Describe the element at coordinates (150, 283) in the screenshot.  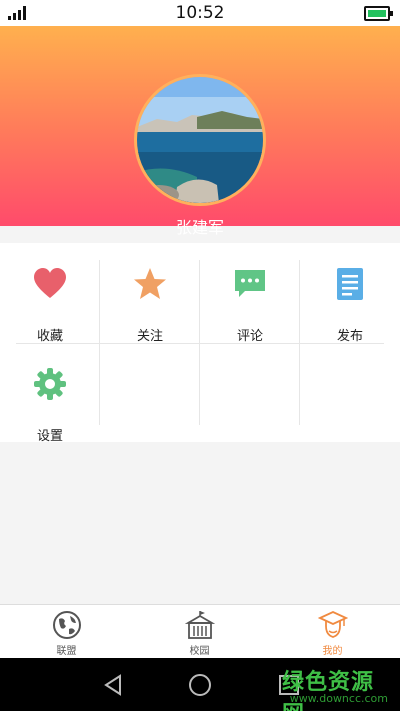
I see `star-icon` at that location.